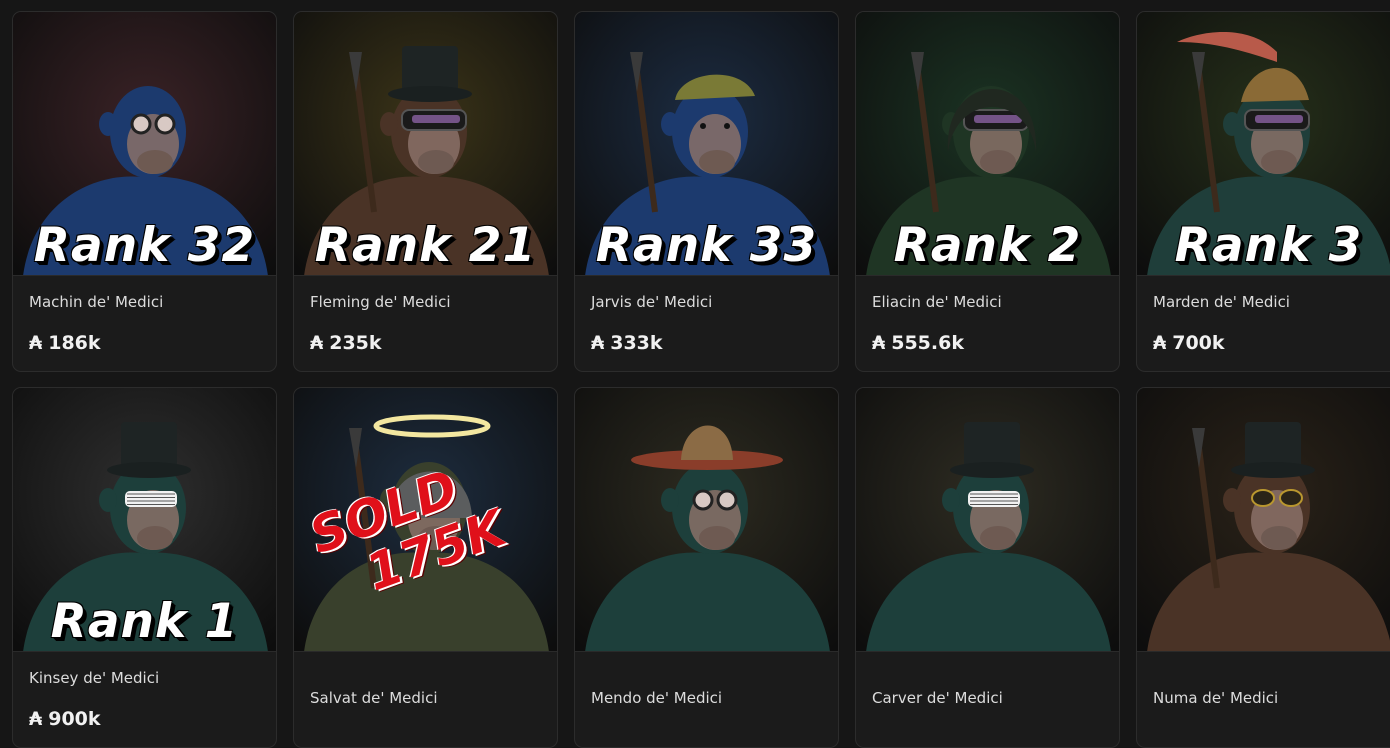  What do you see at coordinates (1221, 302) in the screenshot?
I see `nft-name: Marden de' Medici` at bounding box center [1221, 302].